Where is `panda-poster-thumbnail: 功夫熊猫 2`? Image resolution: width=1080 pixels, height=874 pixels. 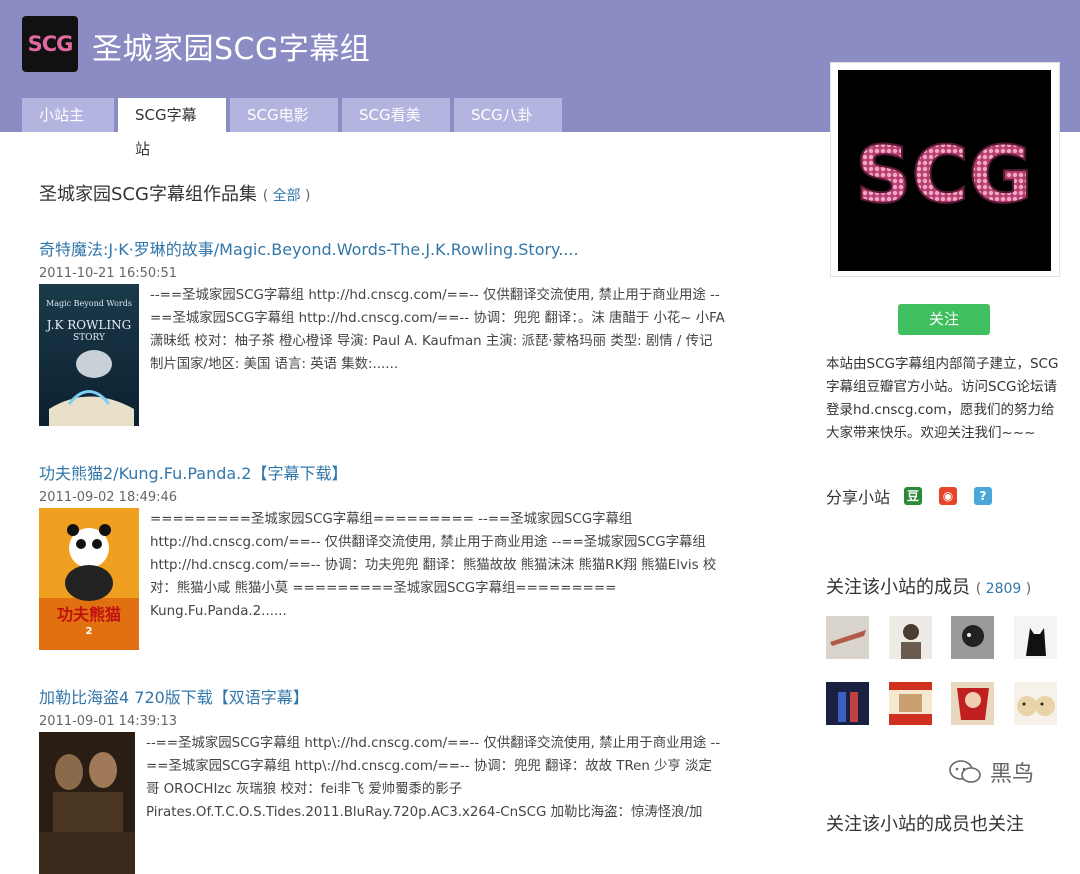 panda-poster-thumbnail: 功夫熊猫 2 is located at coordinates (89, 579).